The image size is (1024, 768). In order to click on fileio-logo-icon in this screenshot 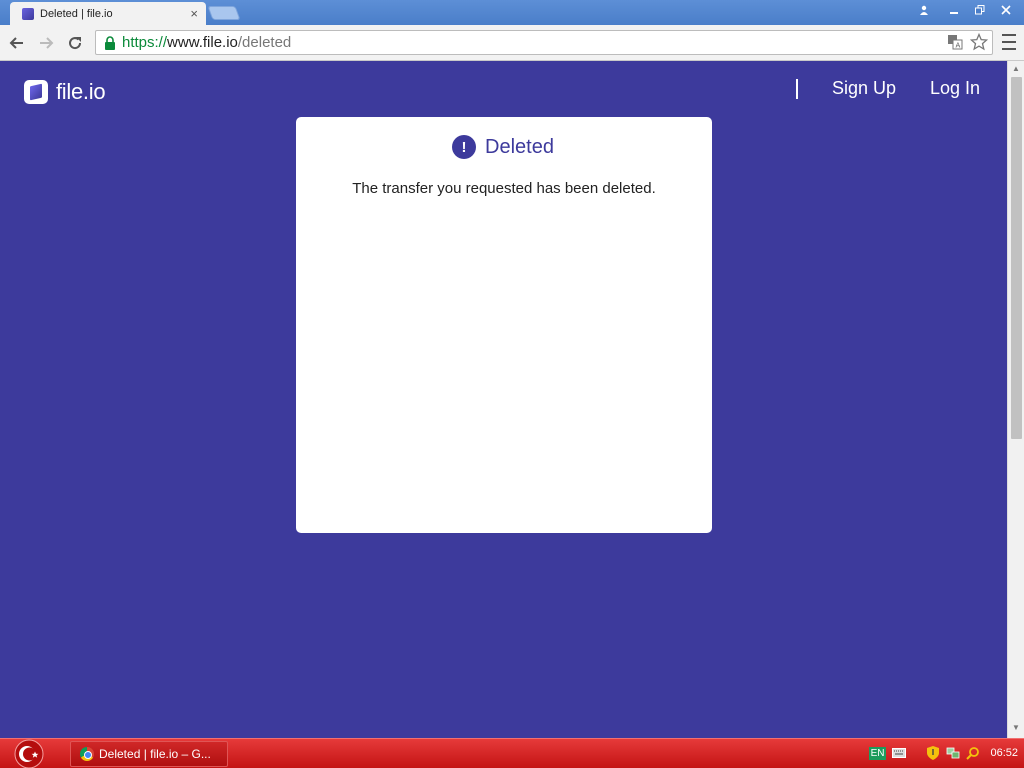, I will do `click(36, 92)`.